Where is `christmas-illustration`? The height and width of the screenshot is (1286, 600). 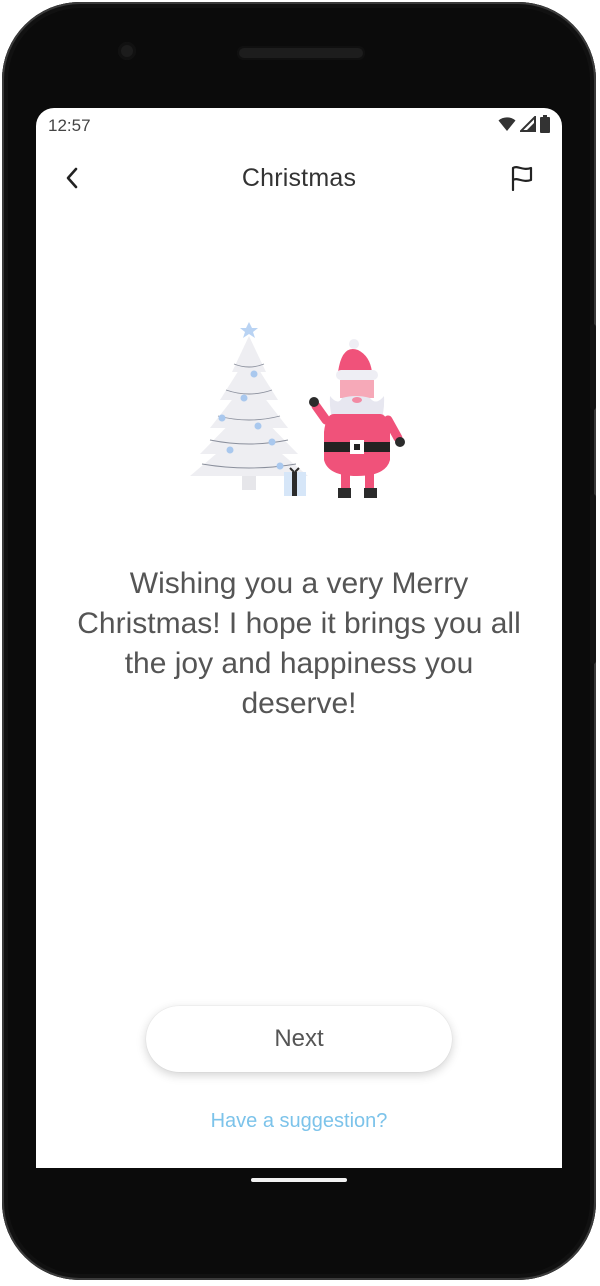 christmas-illustration is located at coordinates (297, 410).